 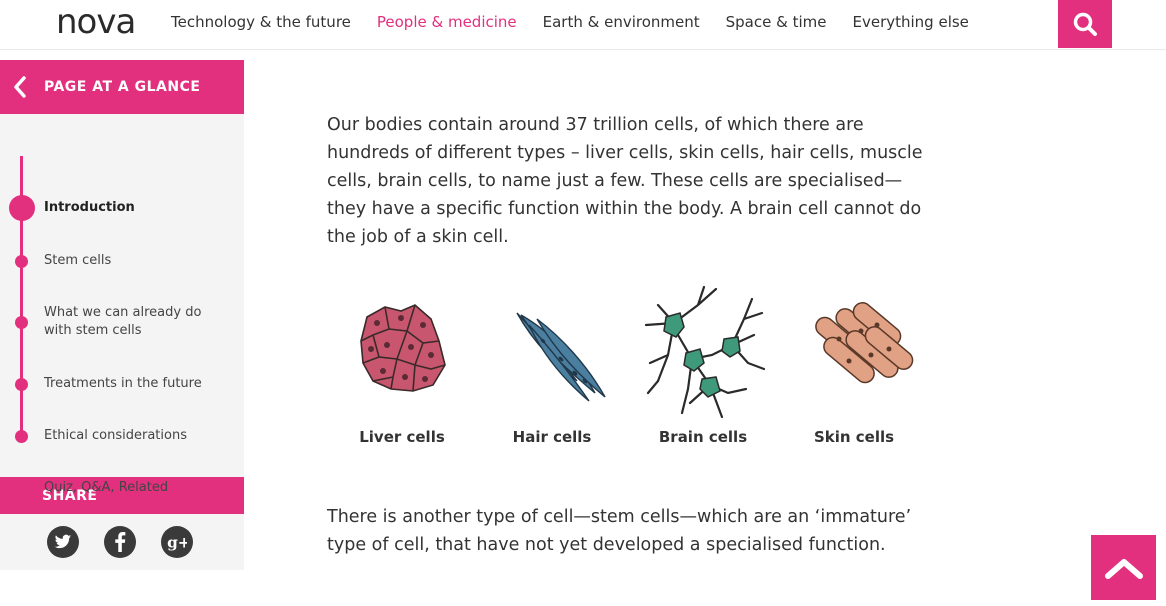 I want to click on page-at-a-glance-header: PAGE AT A GLANCE, so click(x=122, y=87).